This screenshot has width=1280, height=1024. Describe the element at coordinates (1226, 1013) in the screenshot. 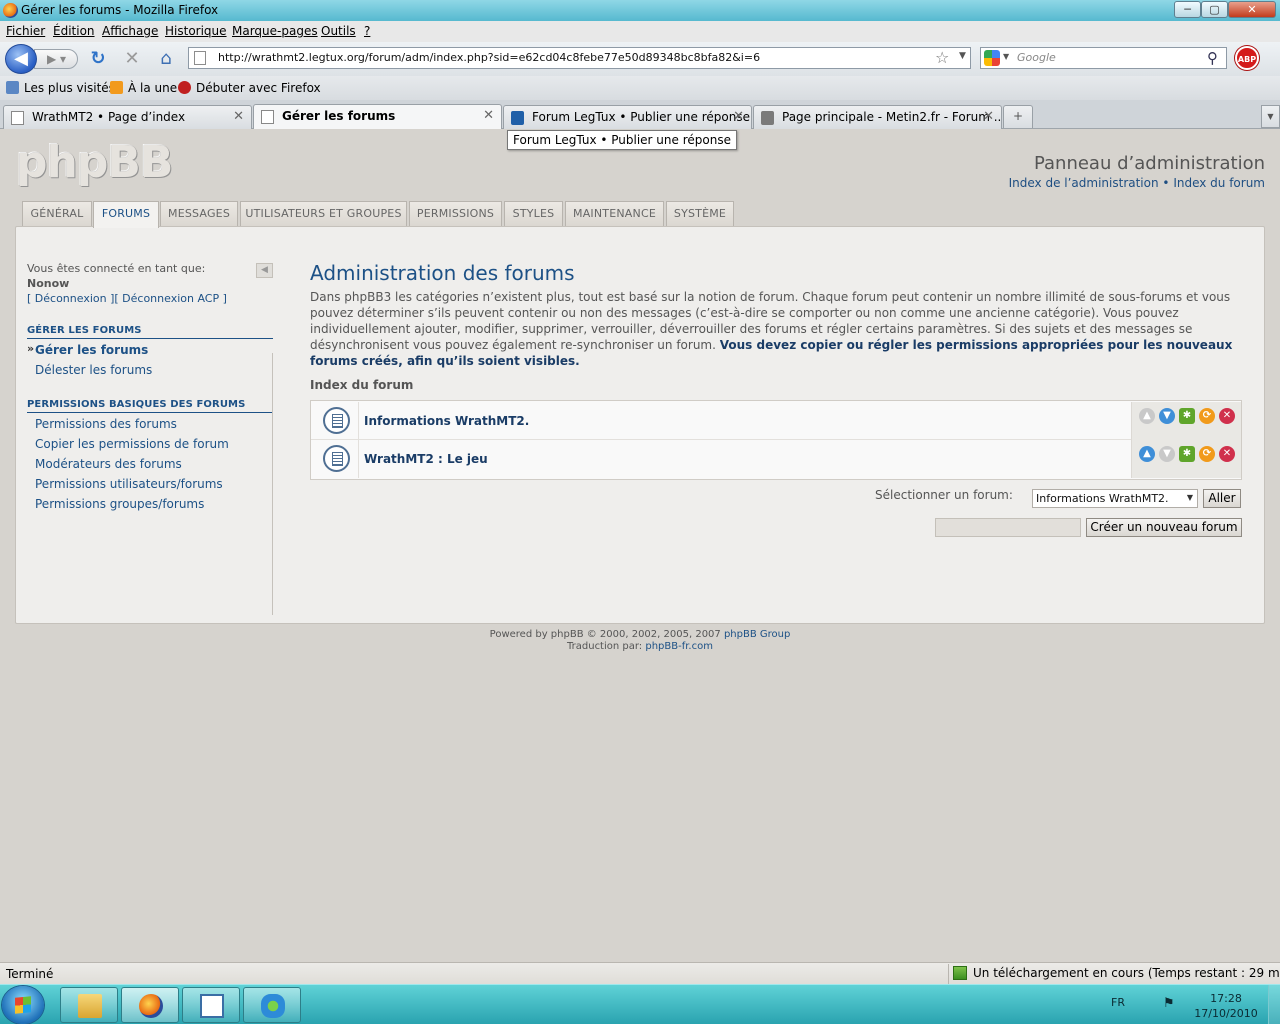

I see `clock-date: 17/10/2010` at that location.